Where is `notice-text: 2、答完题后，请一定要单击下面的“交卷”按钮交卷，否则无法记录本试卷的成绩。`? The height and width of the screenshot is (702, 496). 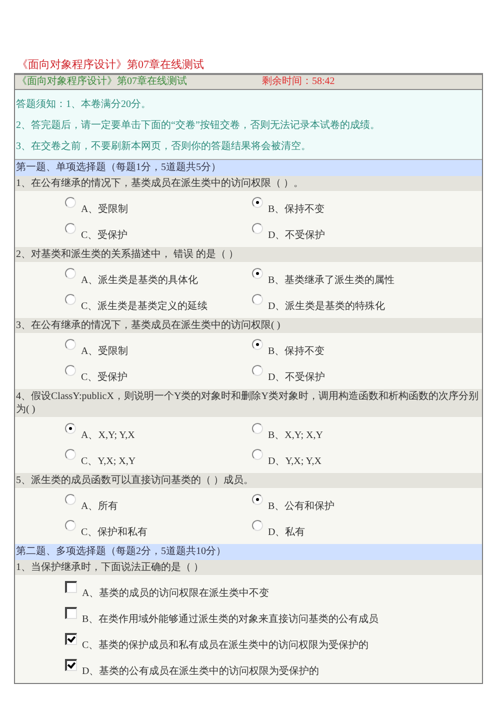 notice-text: 2、答完题后，请一定要单击下面的“交卷”按钮交卷，否则无法记录本试卷的成绩。 is located at coordinates (198, 125).